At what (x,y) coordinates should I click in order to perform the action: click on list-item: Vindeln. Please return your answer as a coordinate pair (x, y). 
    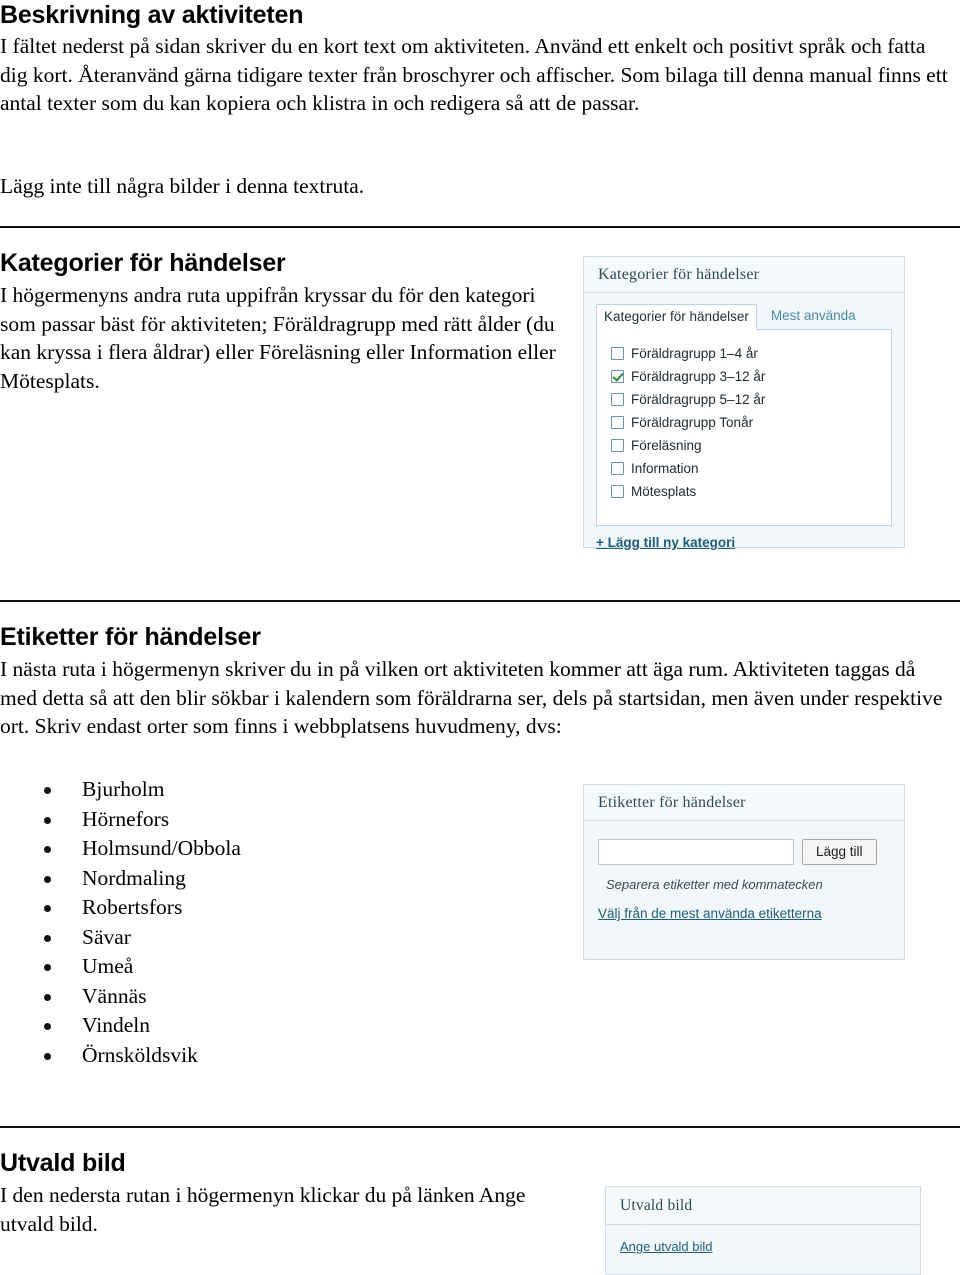
    Looking at the image, I should click on (275, 1026).